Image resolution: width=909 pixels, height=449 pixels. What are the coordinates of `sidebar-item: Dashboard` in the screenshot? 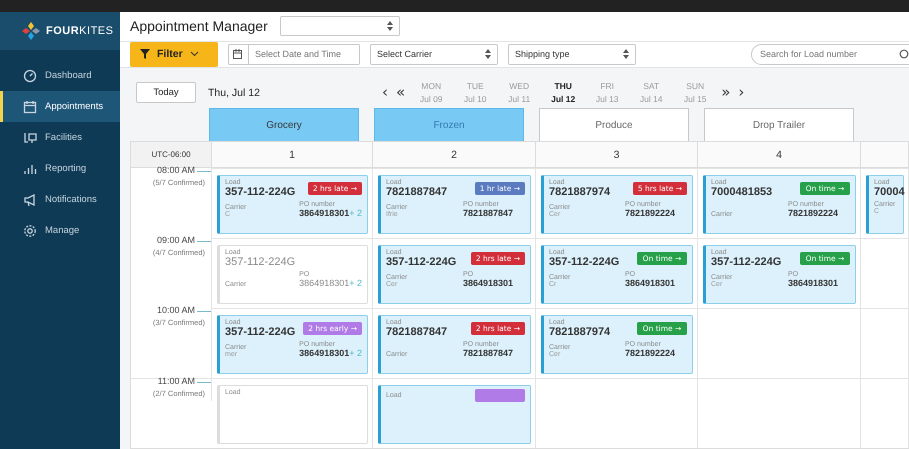 It's located at (60, 75).